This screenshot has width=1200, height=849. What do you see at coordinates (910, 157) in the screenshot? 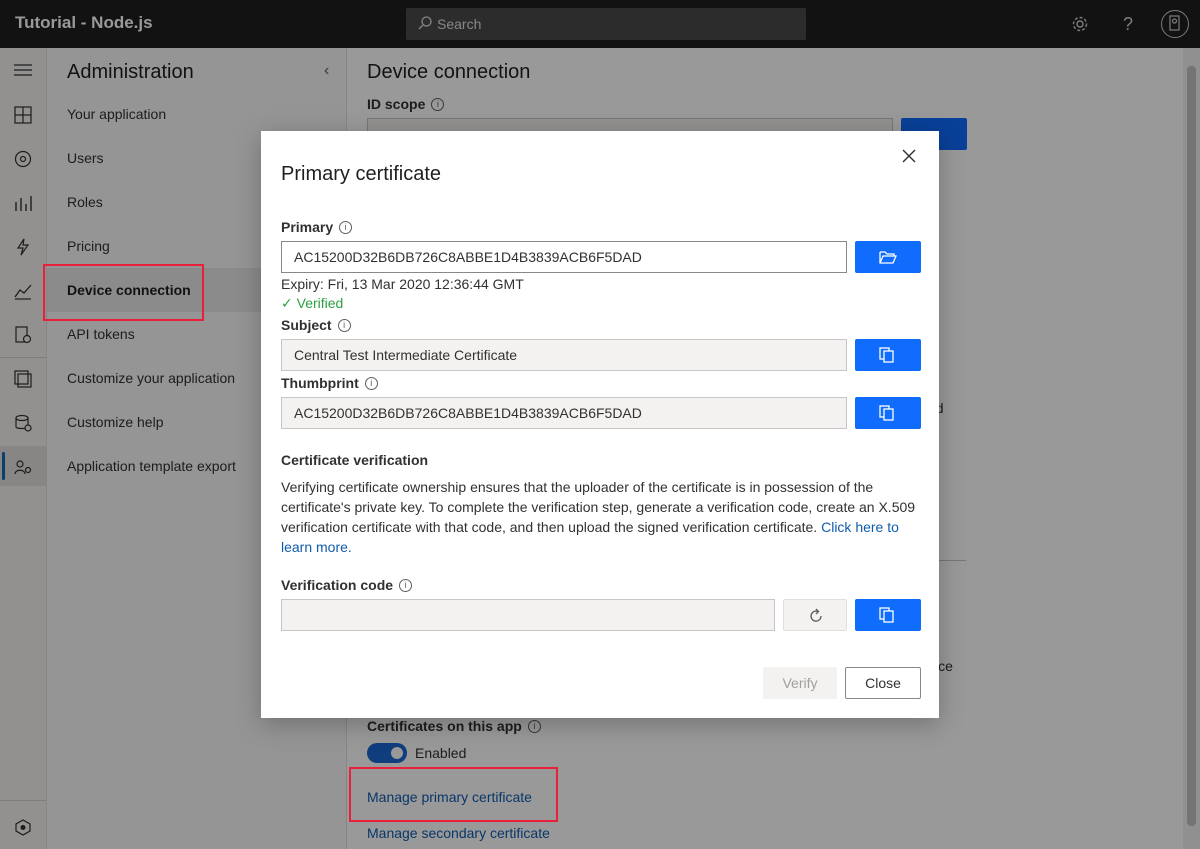
I see `close-icon` at bounding box center [910, 157].